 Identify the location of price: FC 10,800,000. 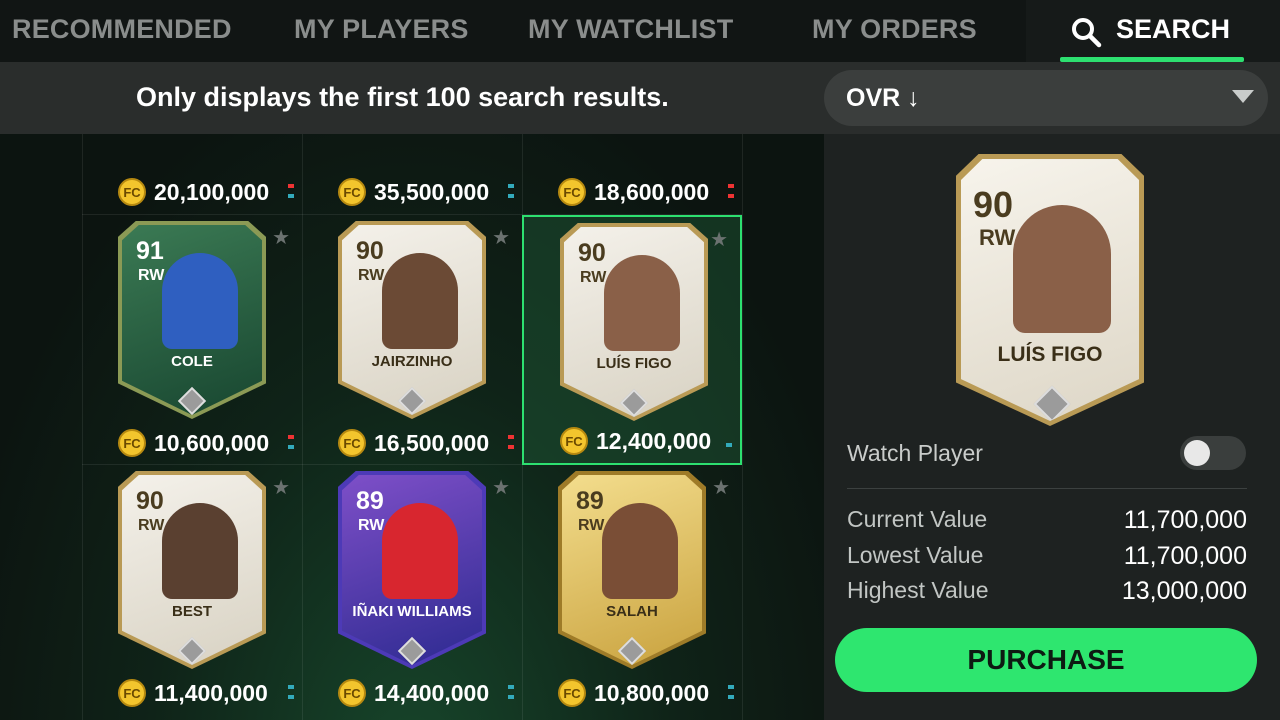
(633, 693).